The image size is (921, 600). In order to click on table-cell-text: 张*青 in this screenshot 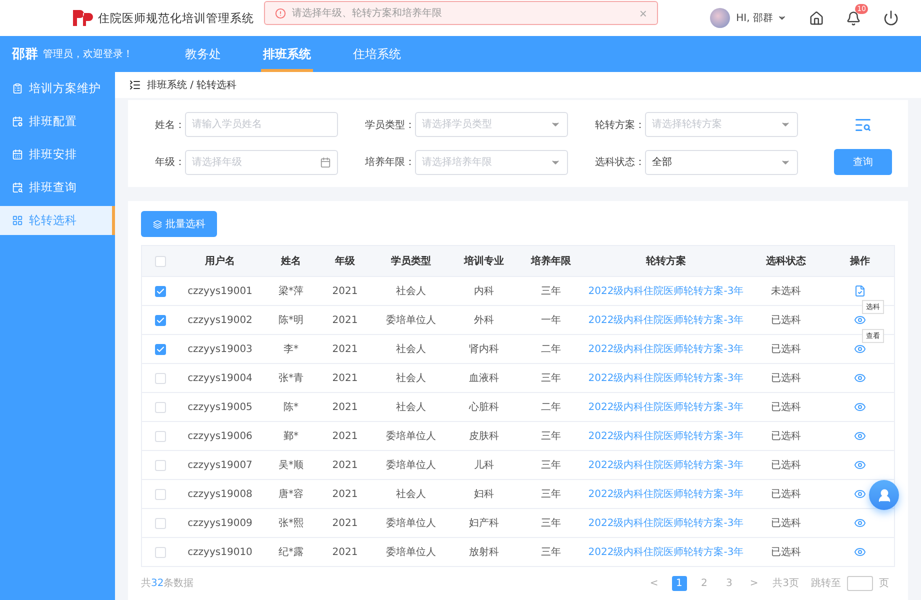, I will do `click(291, 378)`.